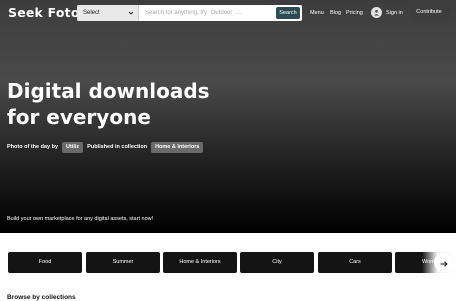  I want to click on sign-in-link: Sign in, so click(387, 12).